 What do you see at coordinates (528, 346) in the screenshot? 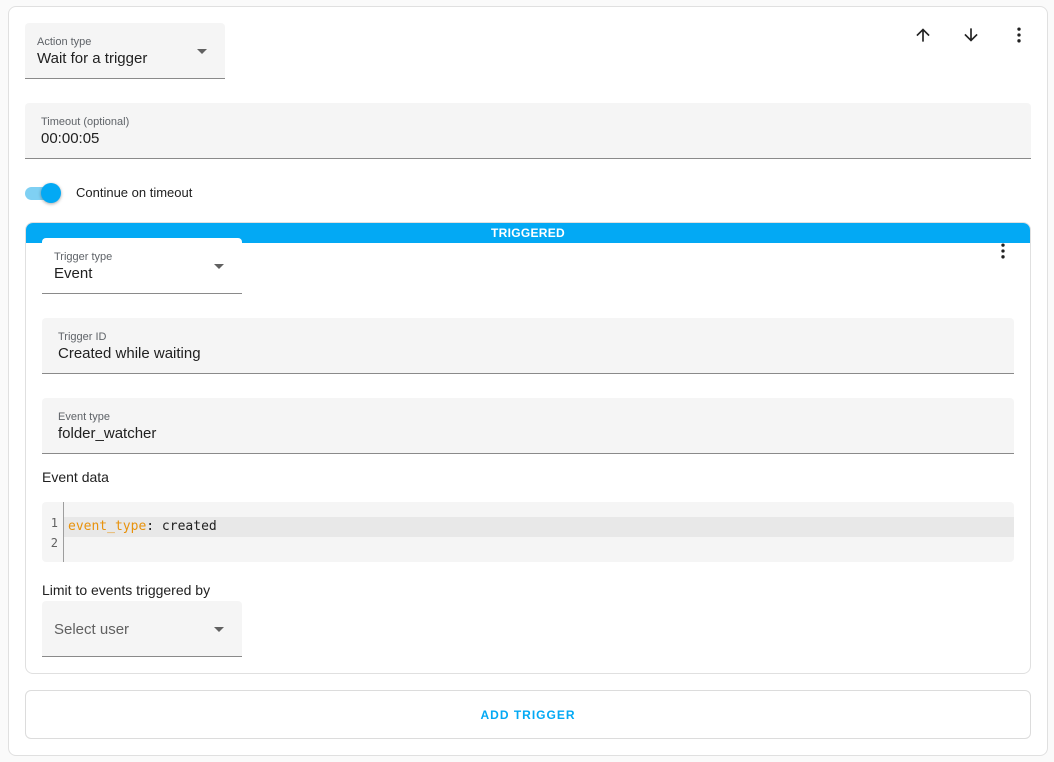
I see `trigger-id-field: Trigger ID Created while waiting` at bounding box center [528, 346].